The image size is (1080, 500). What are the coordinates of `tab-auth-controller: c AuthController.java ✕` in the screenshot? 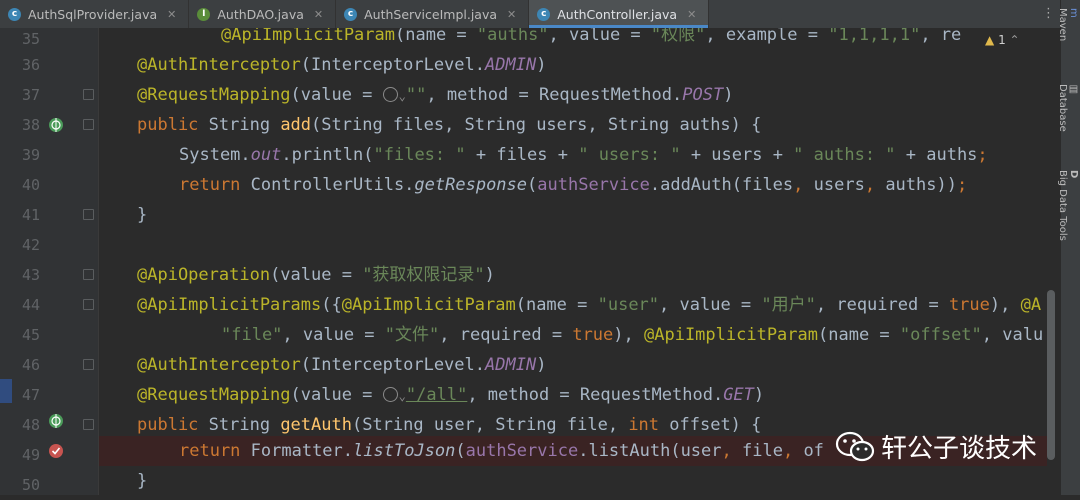 It's located at (619, 14).